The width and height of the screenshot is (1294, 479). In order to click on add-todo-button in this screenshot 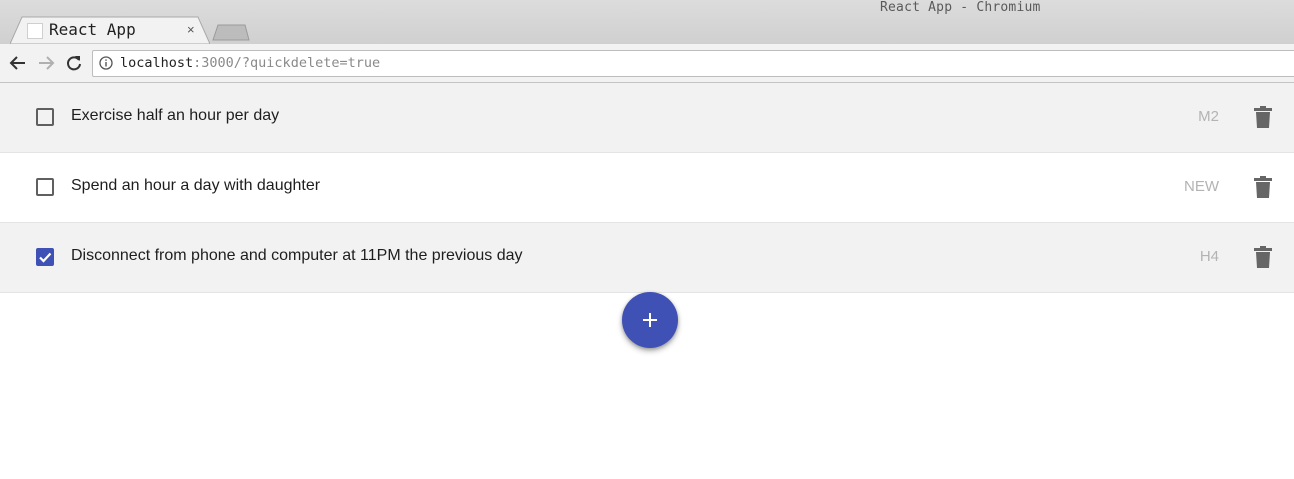, I will do `click(650, 320)`.